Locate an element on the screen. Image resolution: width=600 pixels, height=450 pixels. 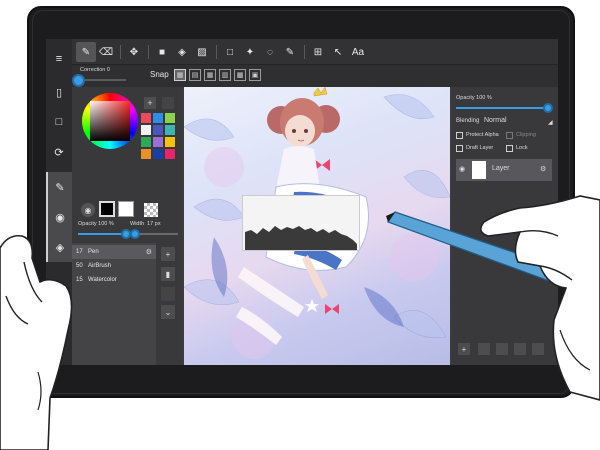
brush-panel-icon: ✎ is located at coordinates (59, 187).